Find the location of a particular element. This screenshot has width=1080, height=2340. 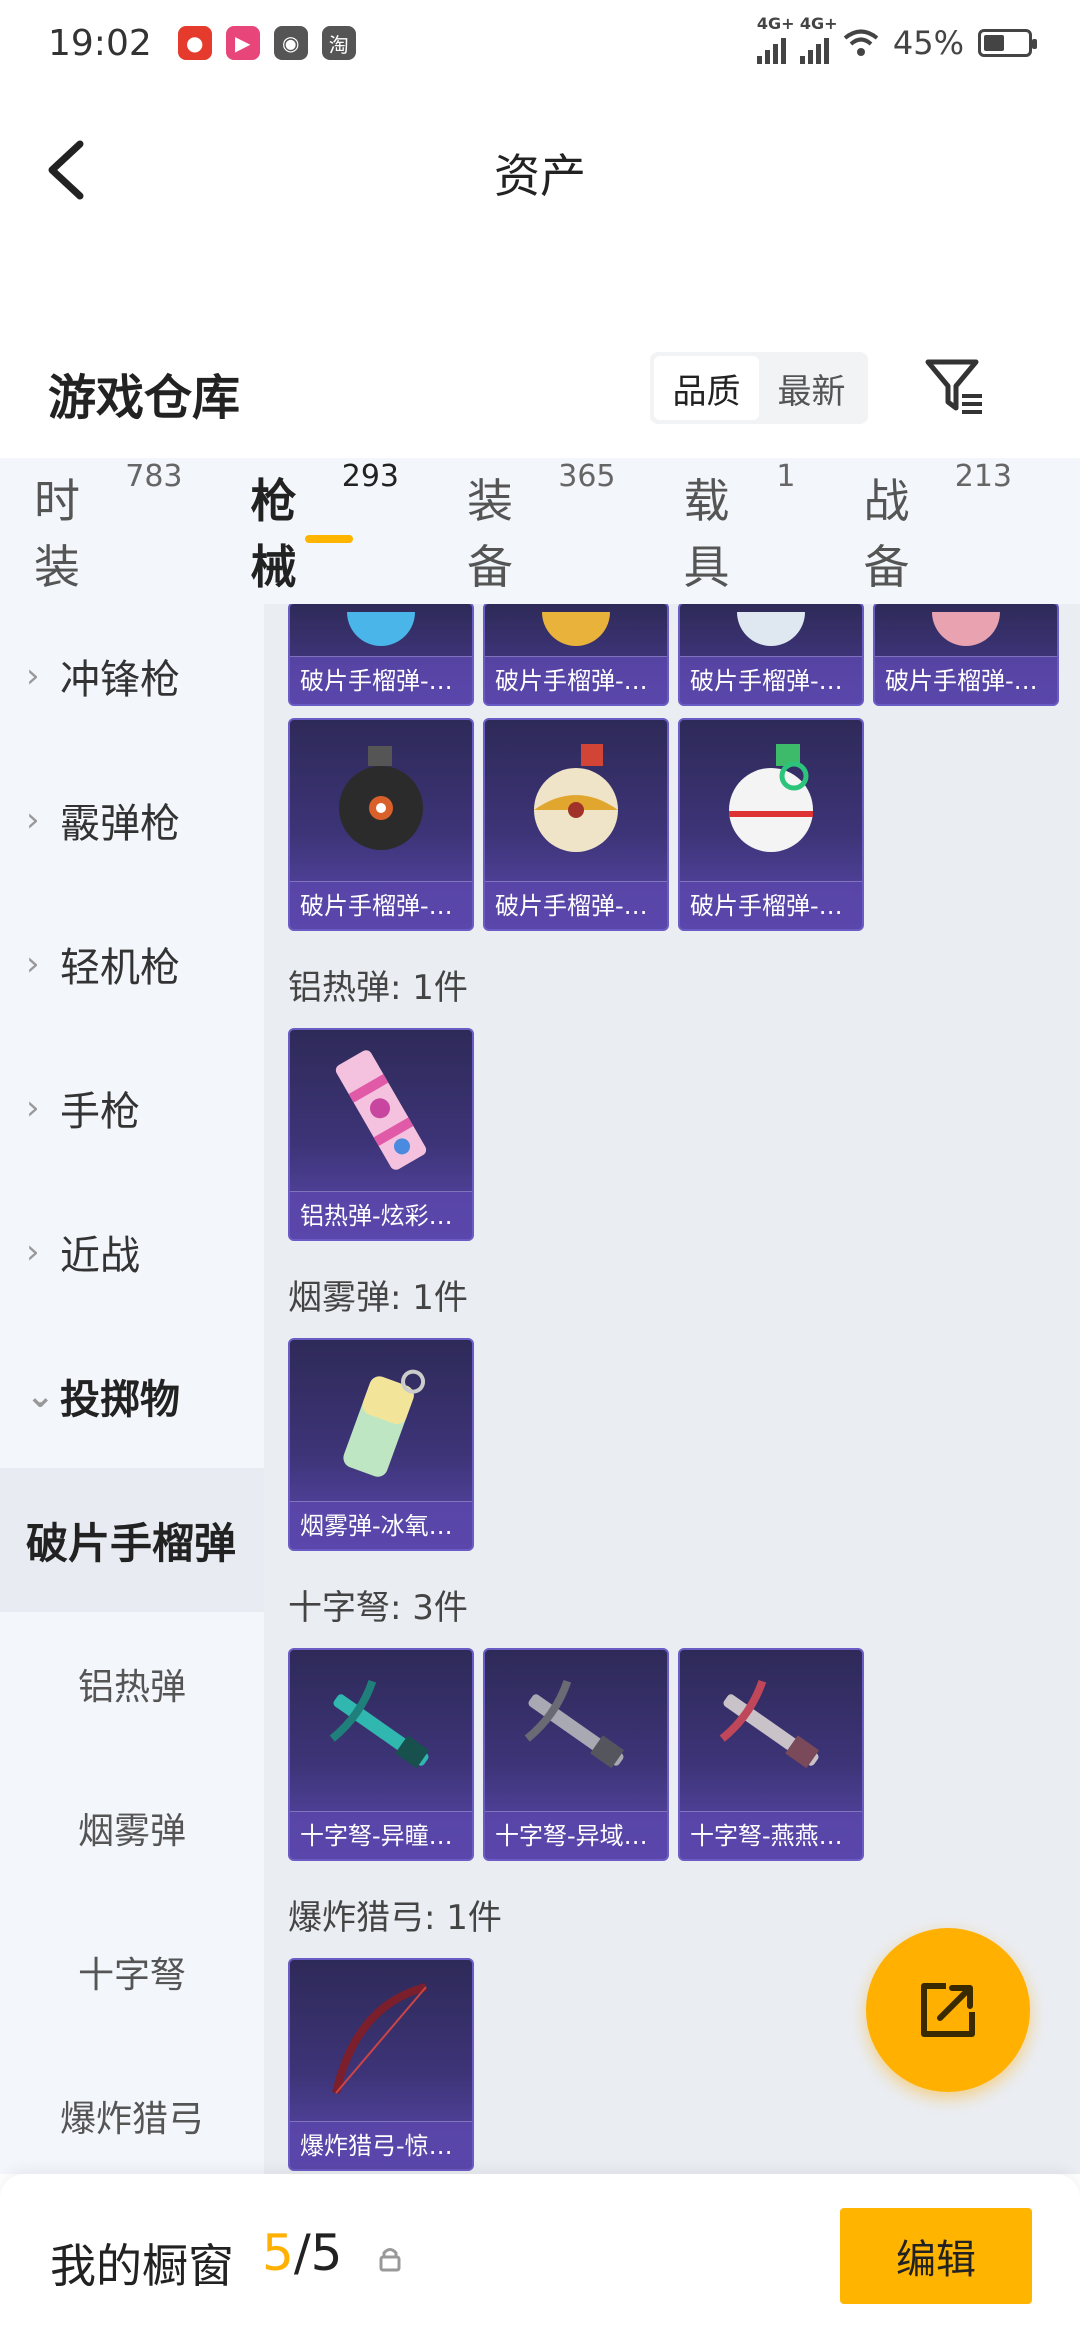

share-icon is located at coordinates (948, 2010).